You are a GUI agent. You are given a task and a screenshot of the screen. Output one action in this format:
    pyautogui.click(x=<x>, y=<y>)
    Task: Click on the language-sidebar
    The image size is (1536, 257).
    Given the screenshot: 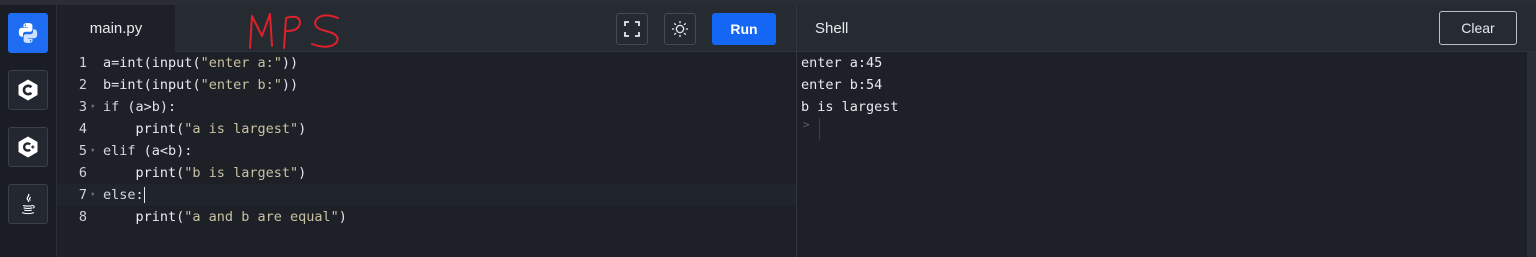 What is the action you would take?
    pyautogui.click(x=28, y=131)
    